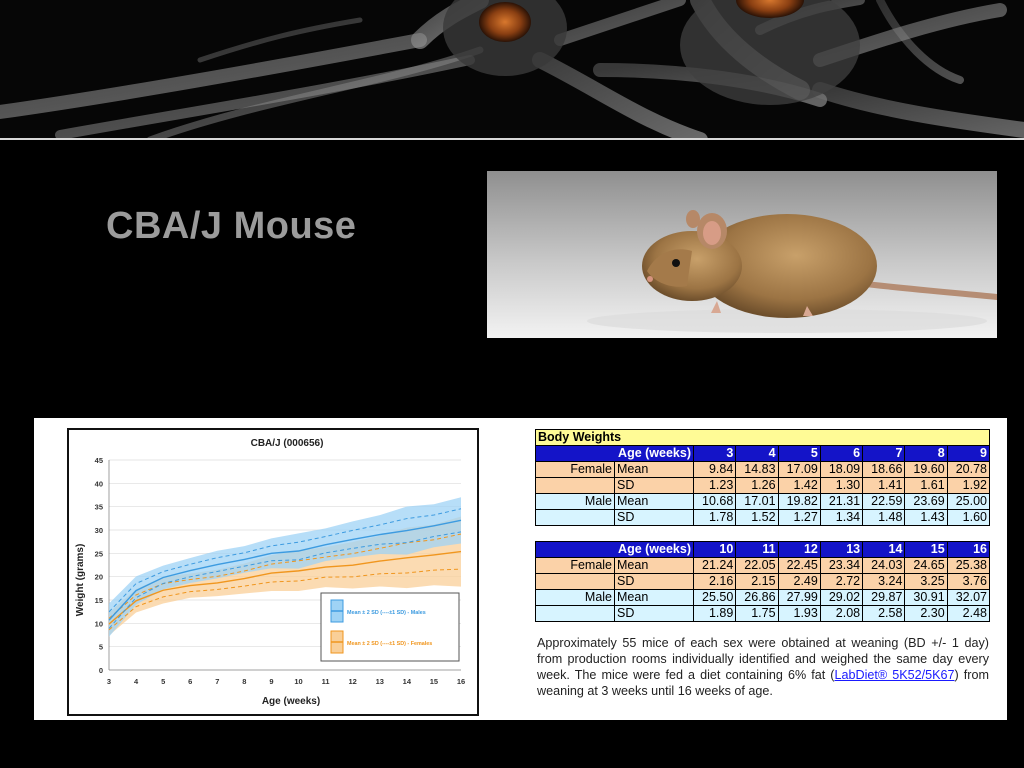  I want to click on value-cell: 3.25, so click(926, 581).